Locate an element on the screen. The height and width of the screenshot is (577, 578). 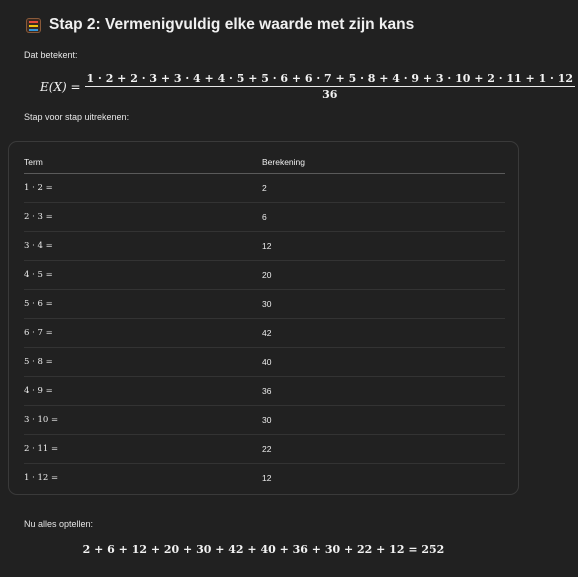
result-cell: 22 is located at coordinates (383, 449).